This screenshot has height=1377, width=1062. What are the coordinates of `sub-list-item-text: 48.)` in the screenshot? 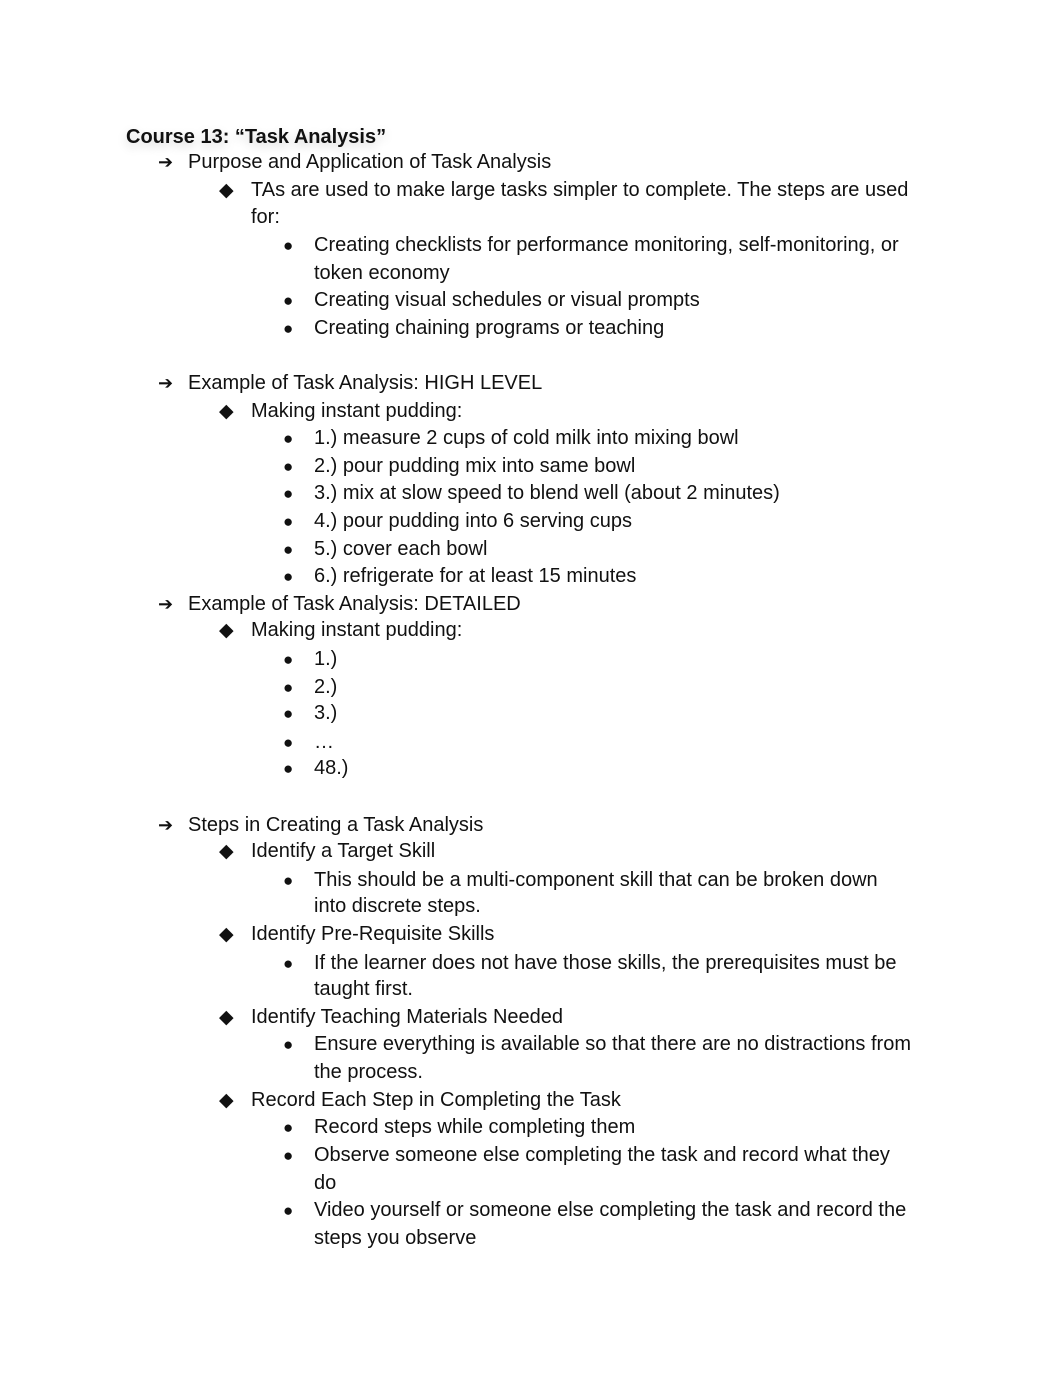 It's located at (331, 768).